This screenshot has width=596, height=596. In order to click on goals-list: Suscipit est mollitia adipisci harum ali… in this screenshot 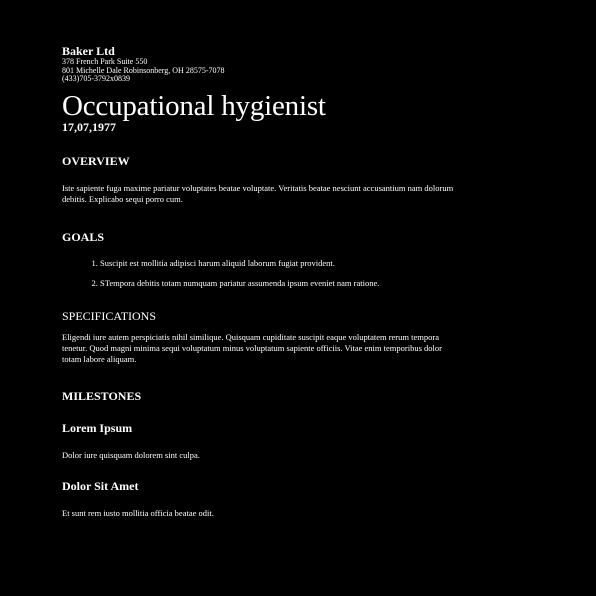, I will do `click(262, 273)`.